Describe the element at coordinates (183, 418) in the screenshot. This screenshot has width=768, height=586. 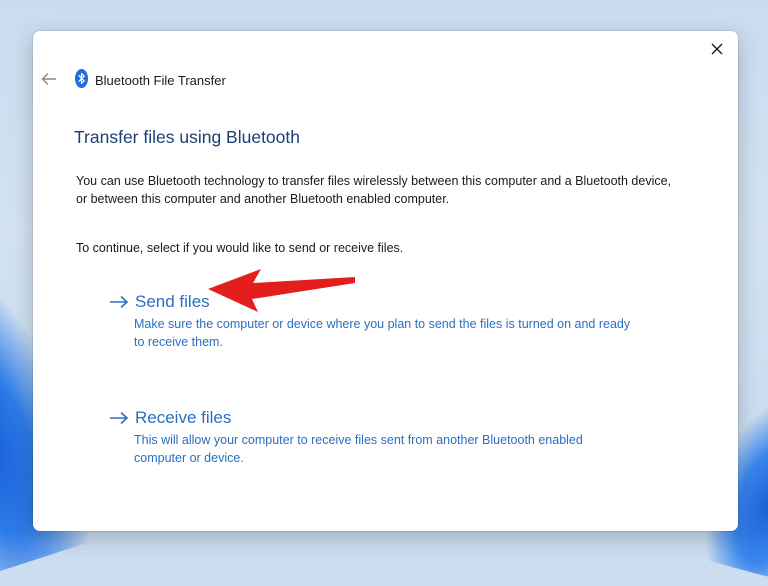
I see `receive-files-label: Receive files` at that location.